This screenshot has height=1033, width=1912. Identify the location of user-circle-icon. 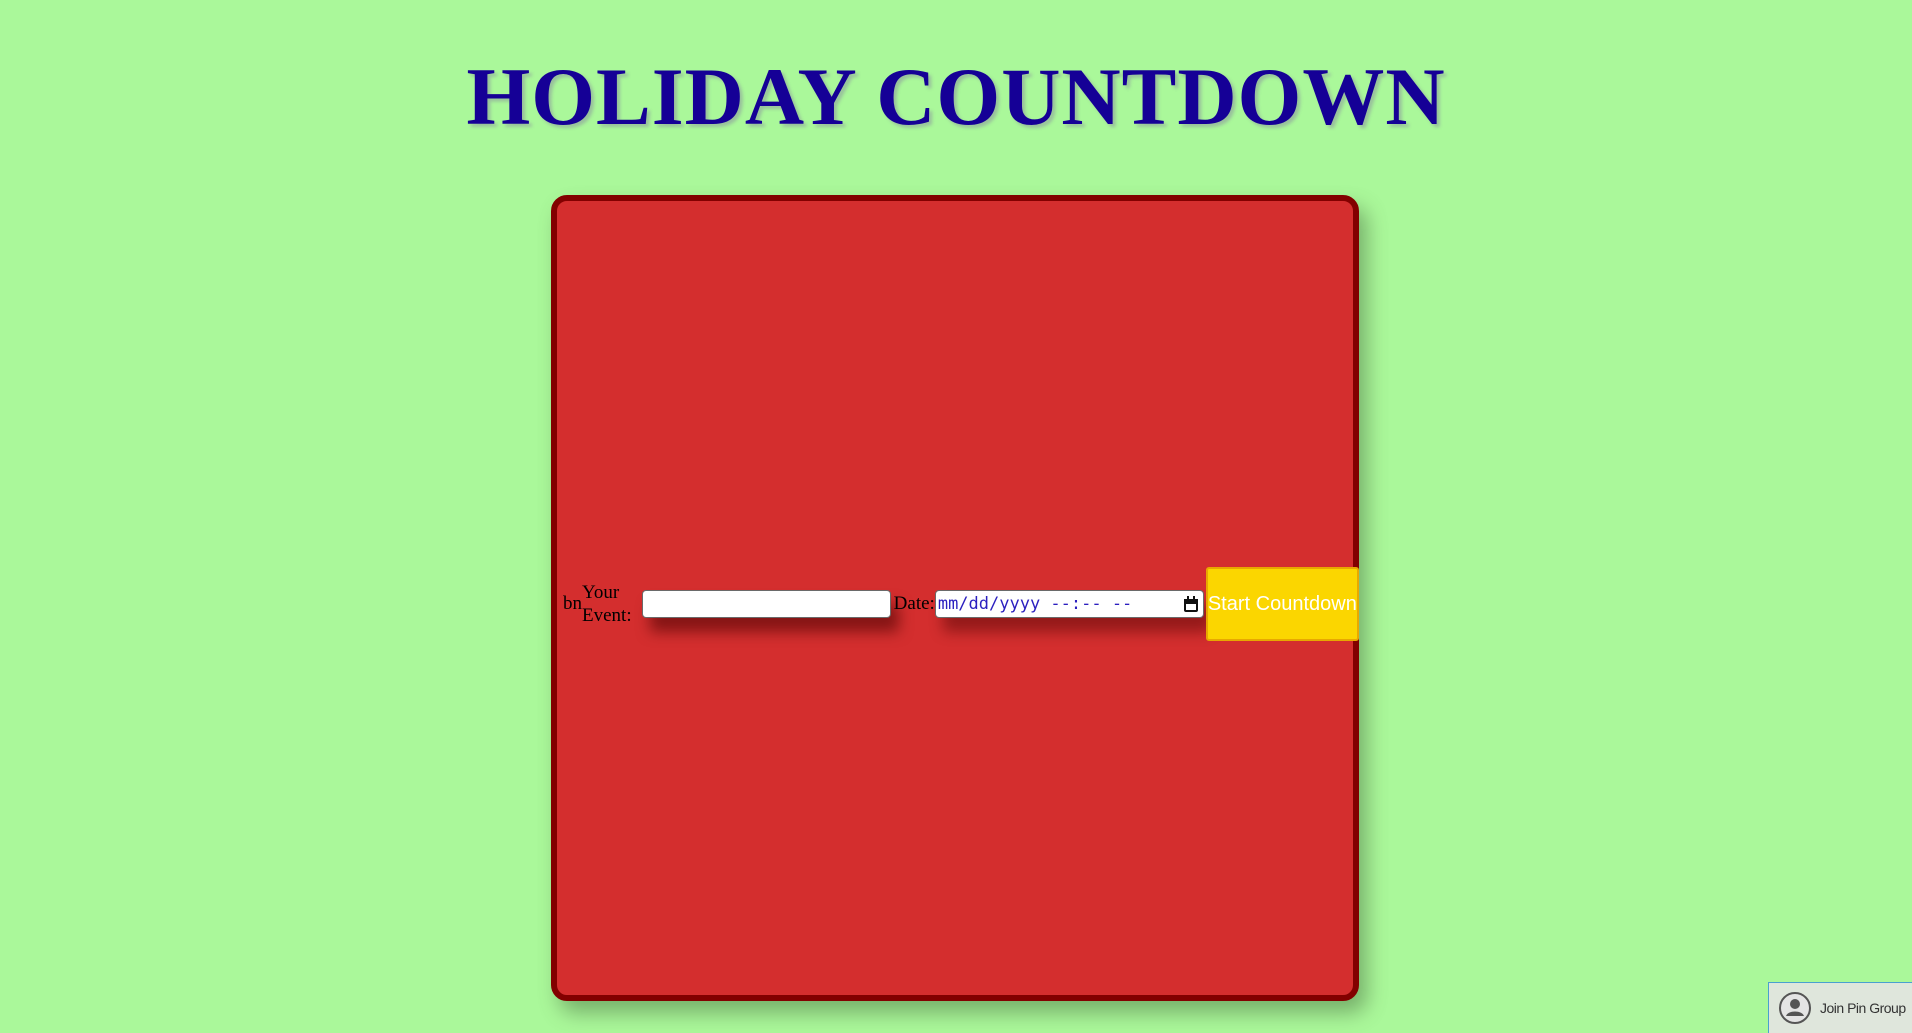
(1795, 1008).